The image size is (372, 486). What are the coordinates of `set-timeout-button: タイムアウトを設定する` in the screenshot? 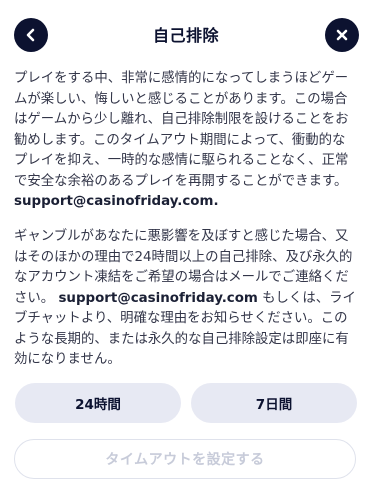 It's located at (185, 459).